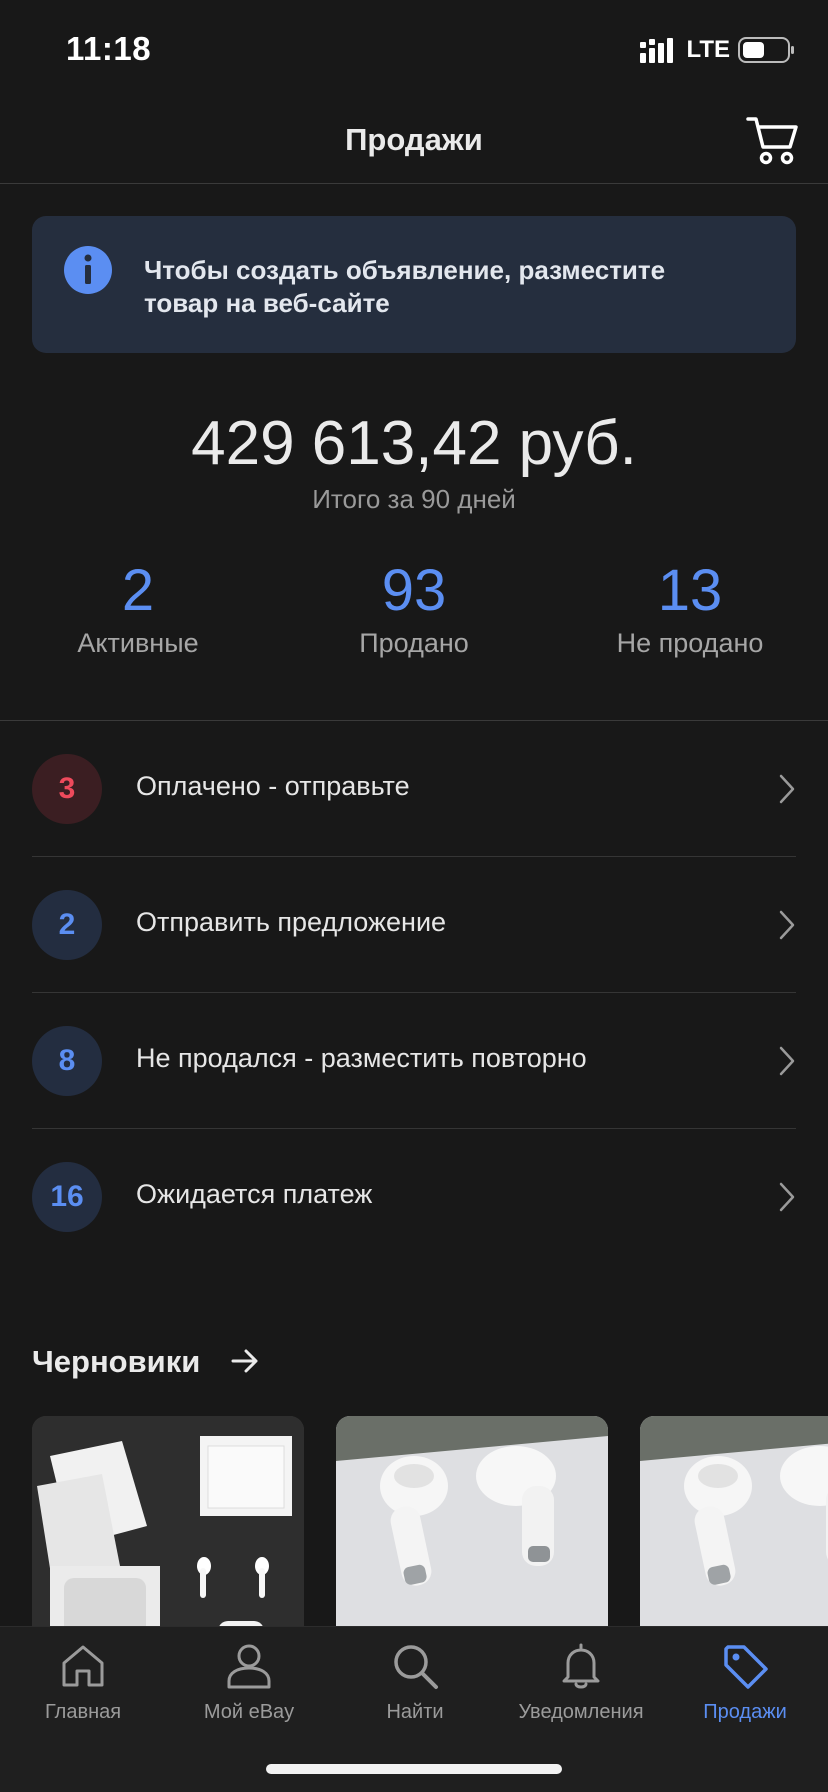 The width and height of the screenshot is (828, 1792). What do you see at coordinates (273, 786) in the screenshot?
I see `action-label: Оплачено - отправьте` at bounding box center [273, 786].